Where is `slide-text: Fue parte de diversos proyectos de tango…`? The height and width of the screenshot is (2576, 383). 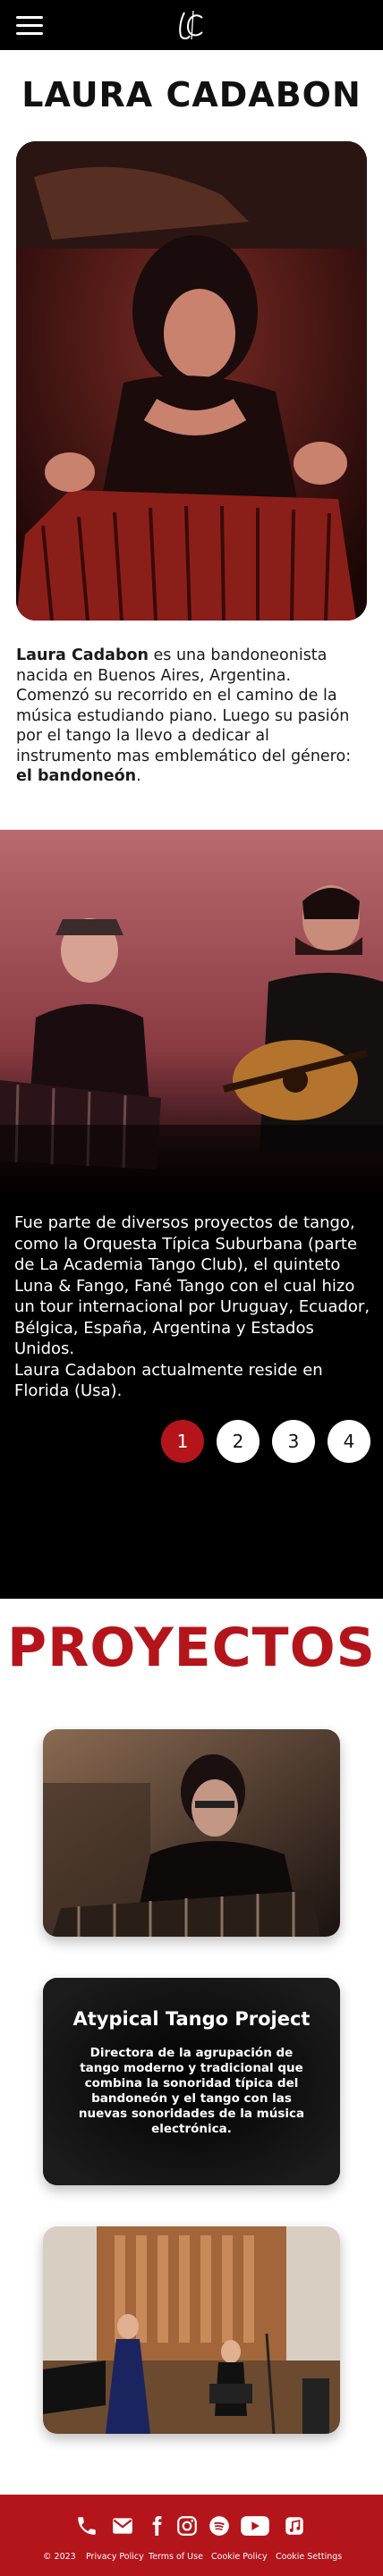 slide-text: Fue parte de diversos proyectos de tango… is located at coordinates (193, 1307).